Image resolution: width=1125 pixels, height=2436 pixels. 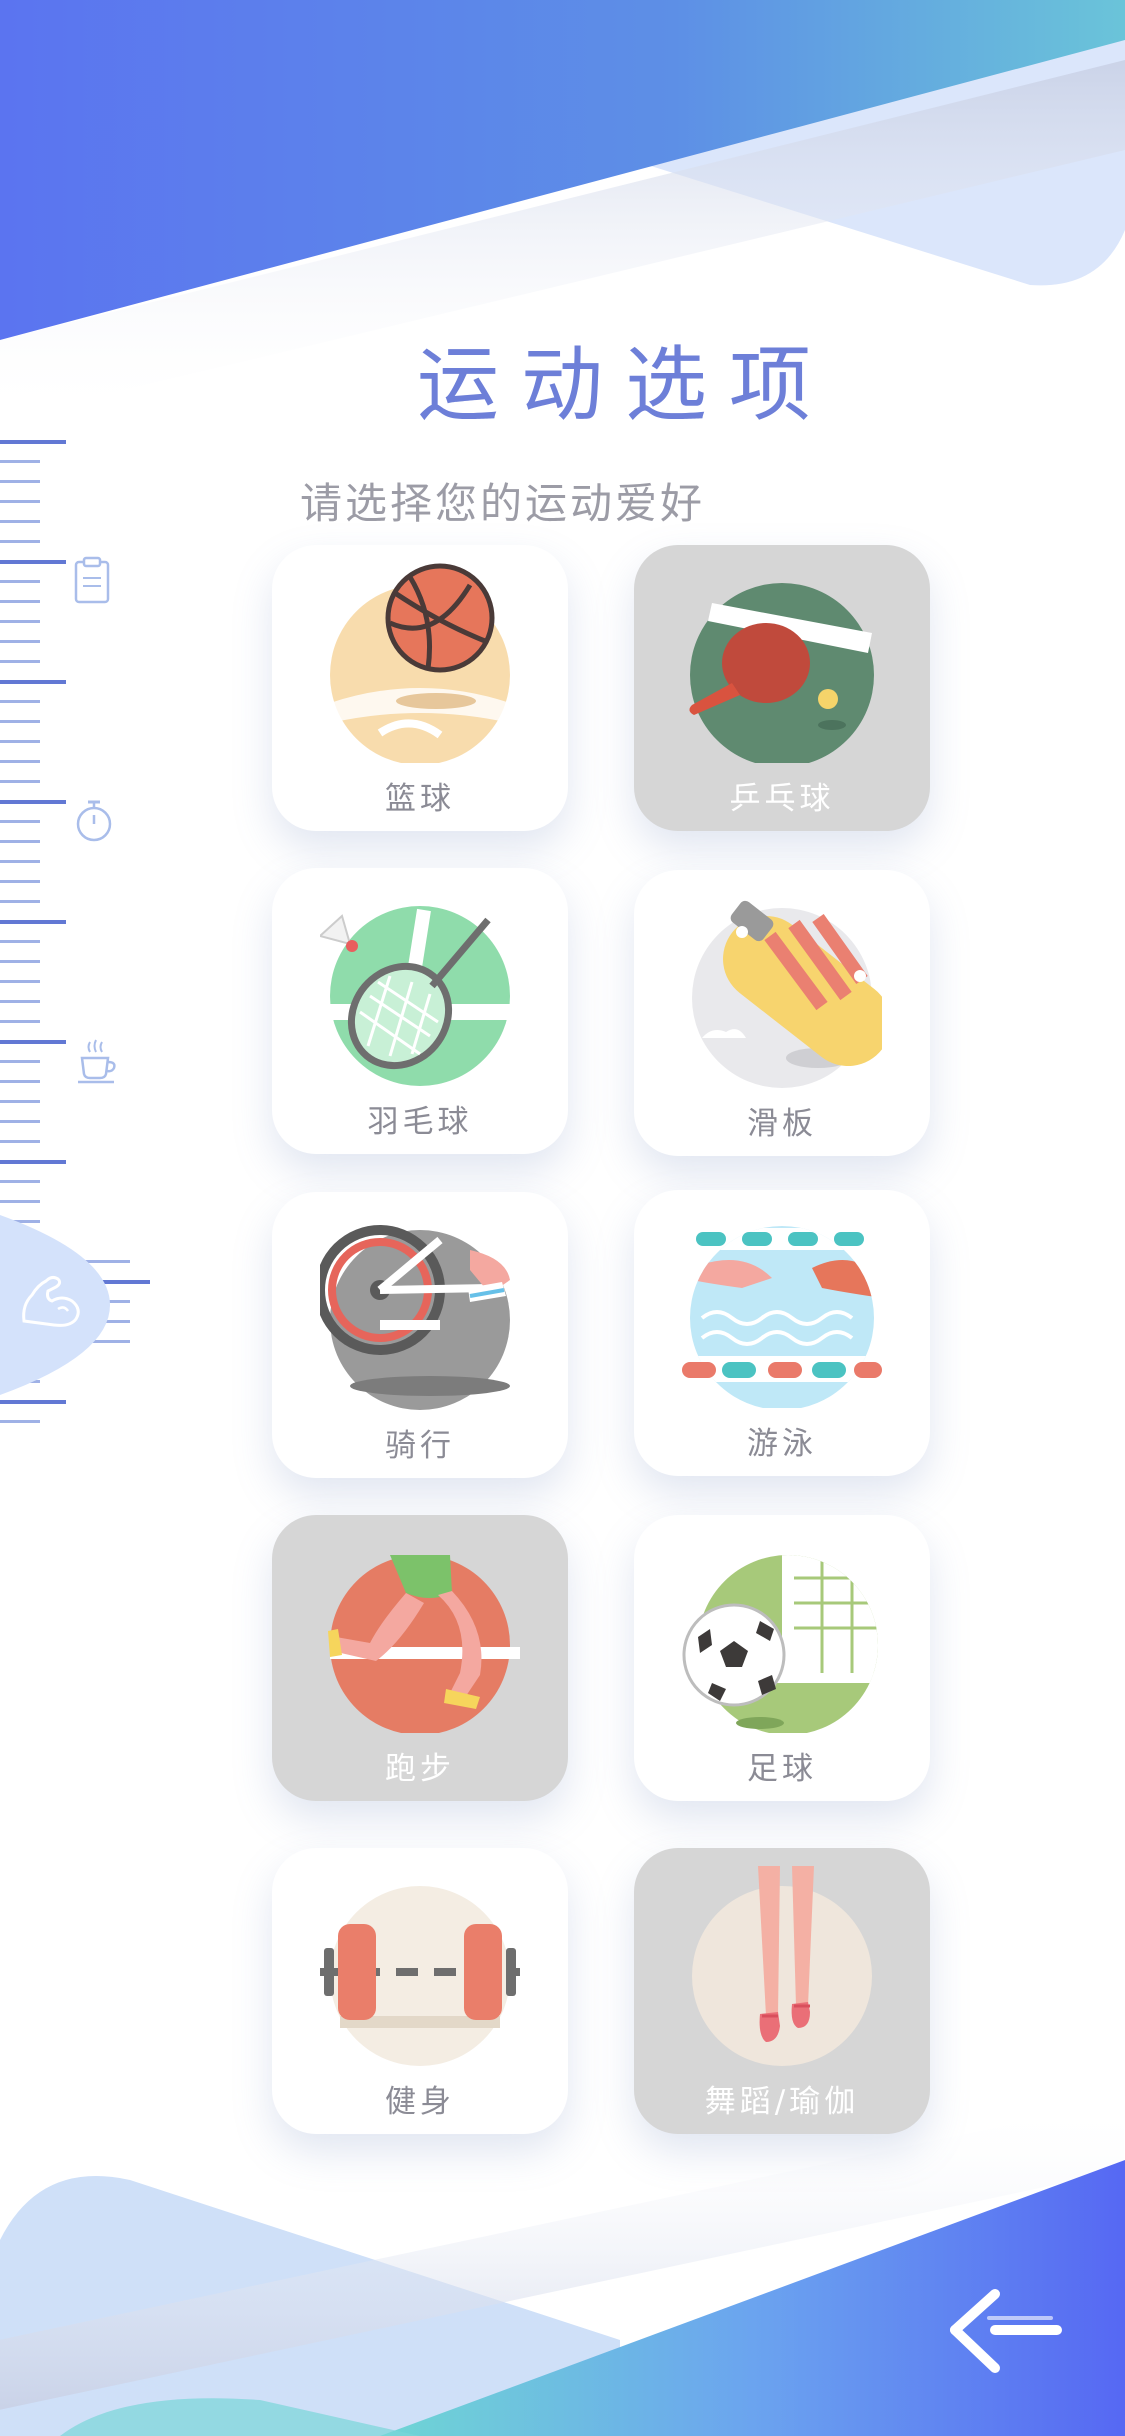 What do you see at coordinates (420, 1976) in the screenshot?
I see `dumbbell-icon` at bounding box center [420, 1976].